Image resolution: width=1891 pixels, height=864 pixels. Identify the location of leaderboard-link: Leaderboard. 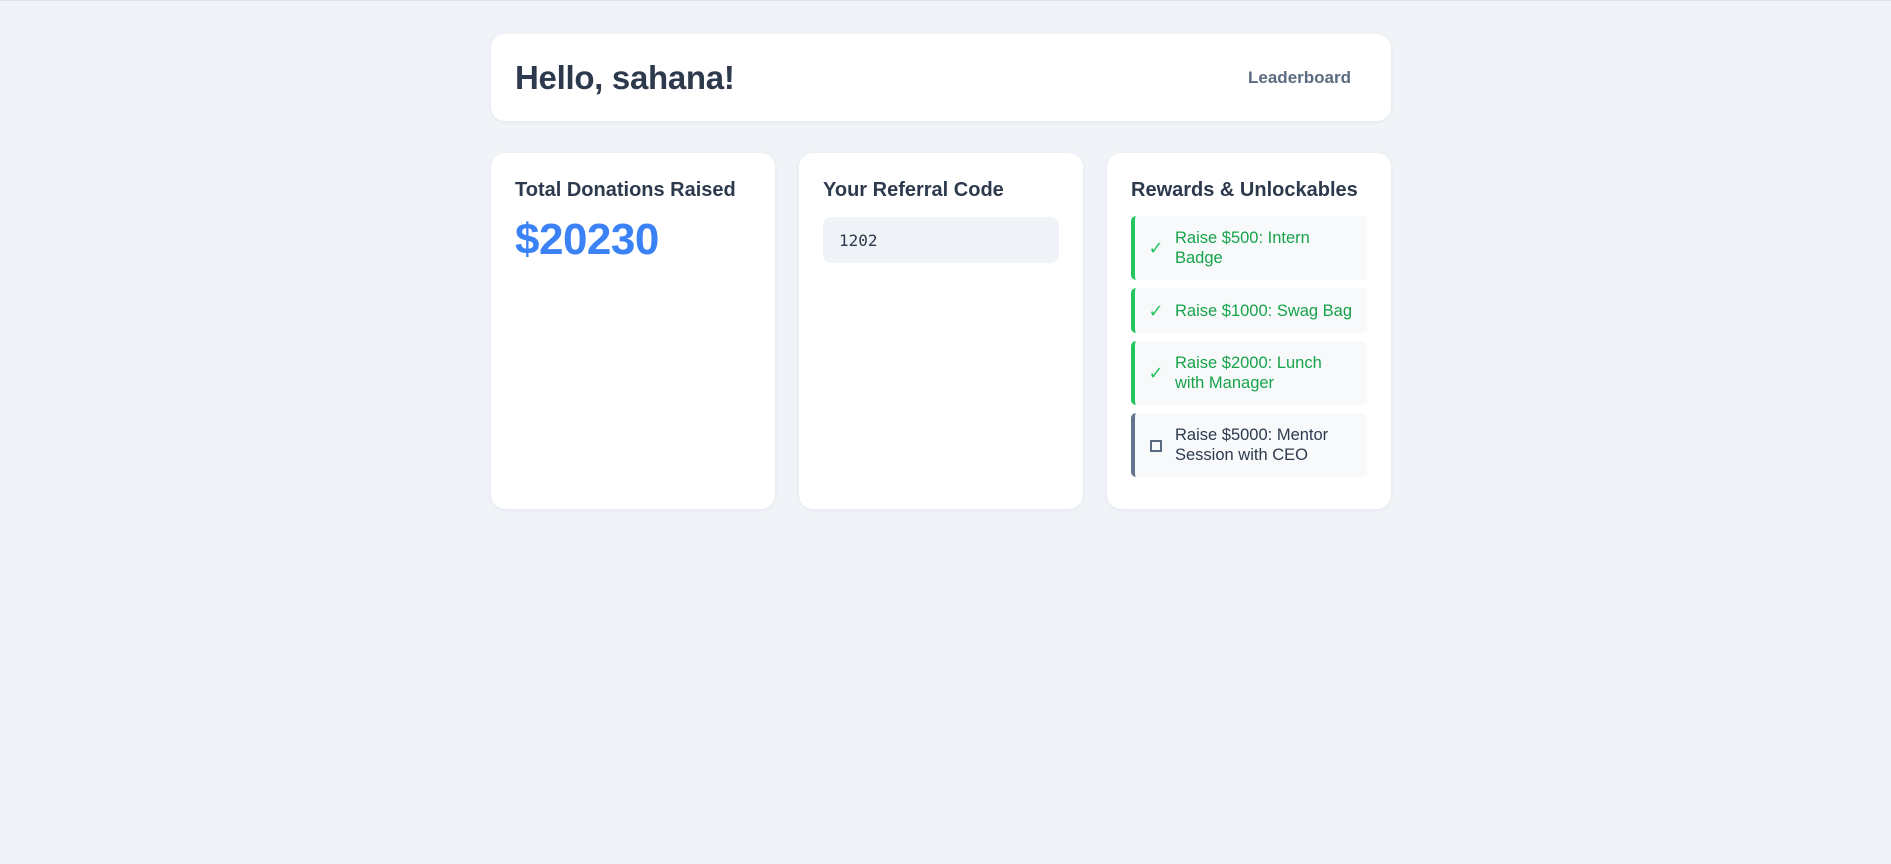
(1299, 78).